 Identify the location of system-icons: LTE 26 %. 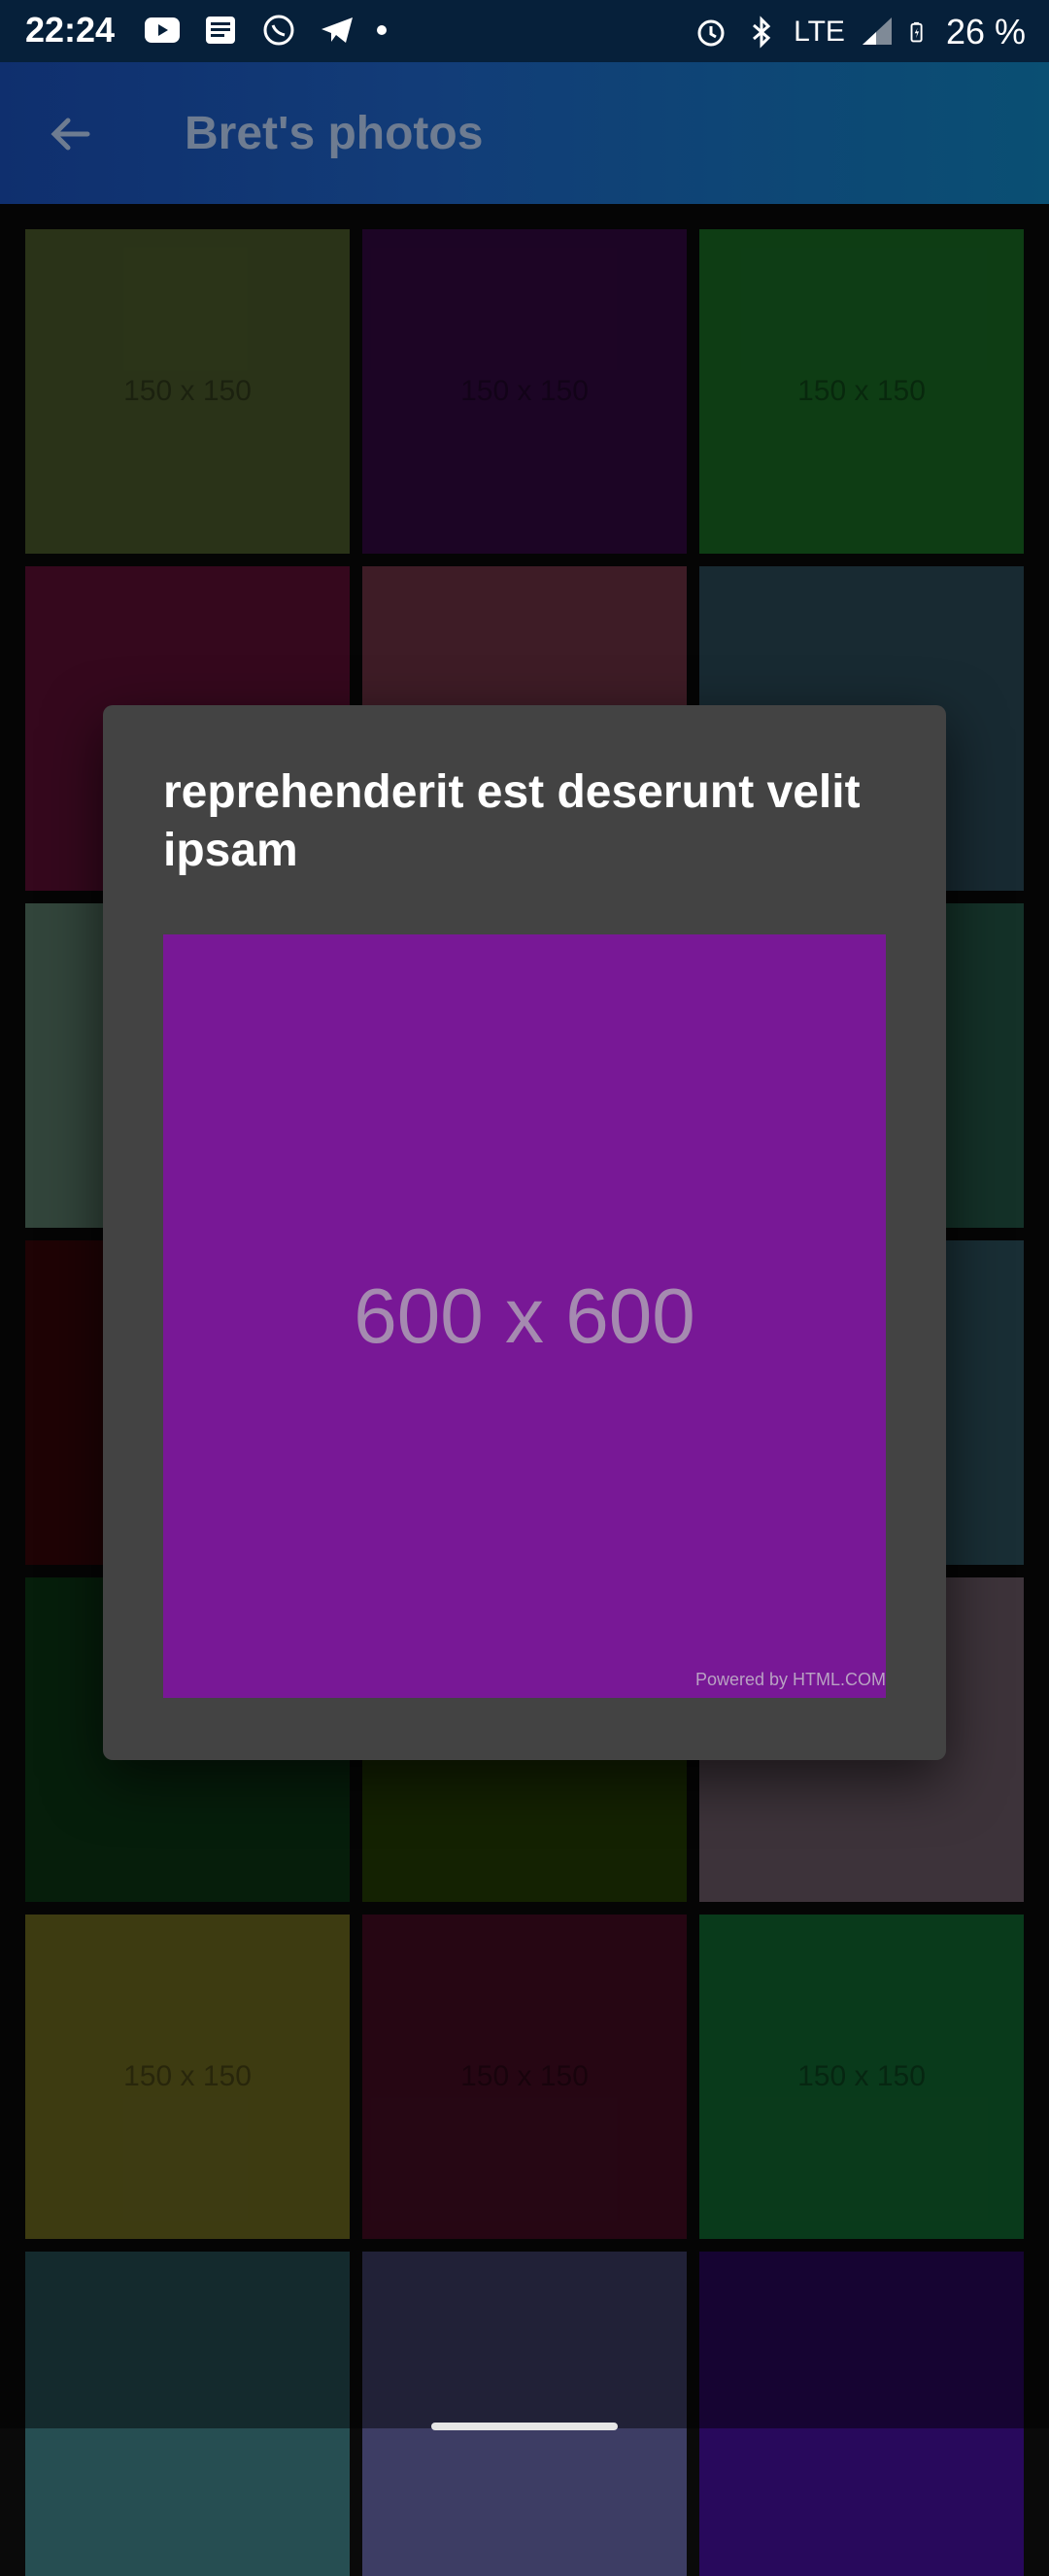
(859, 32).